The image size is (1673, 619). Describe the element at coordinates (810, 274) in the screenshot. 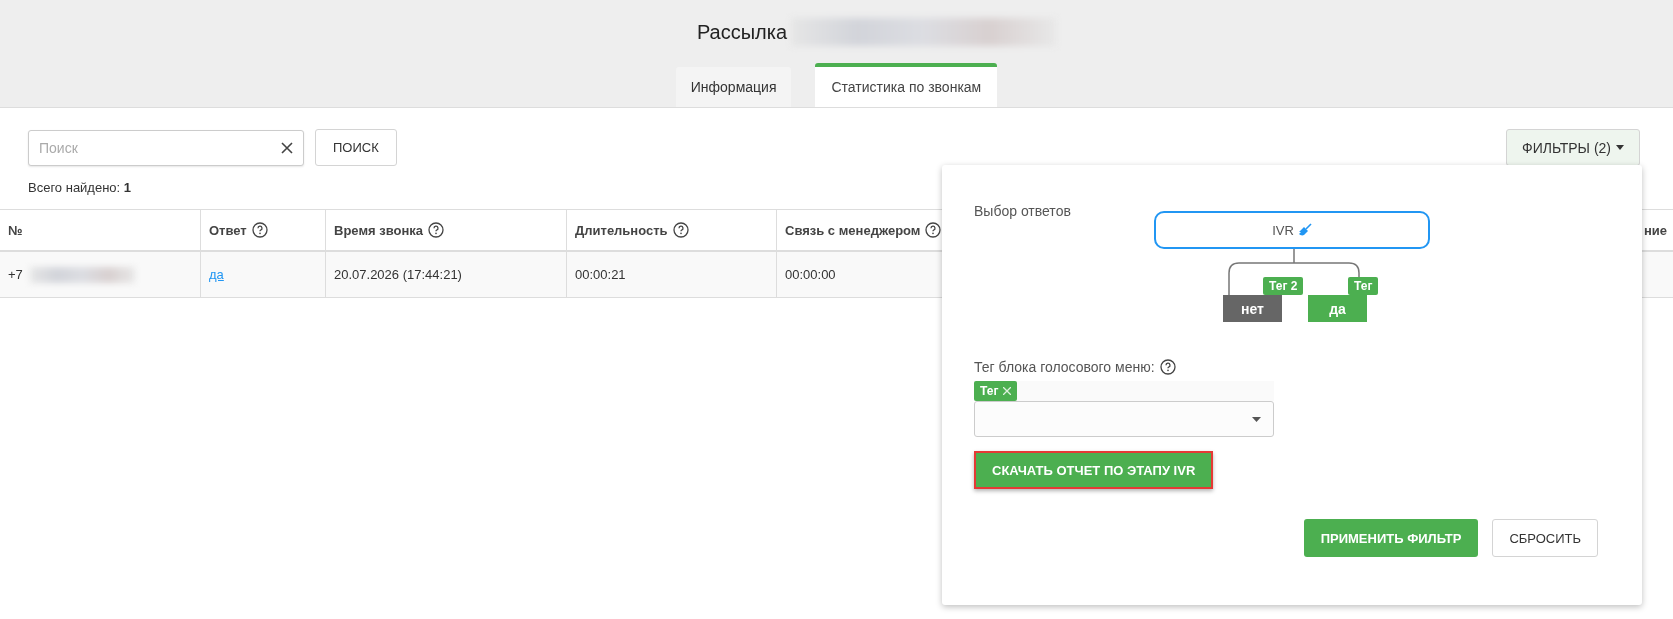

I see `table-cell: 00:00:00` at that location.